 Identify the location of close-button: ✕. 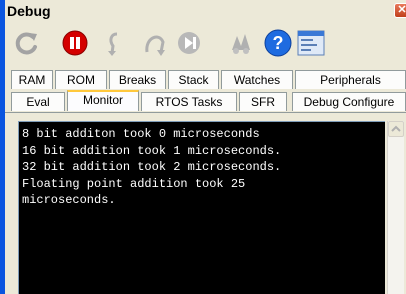
(400, 10).